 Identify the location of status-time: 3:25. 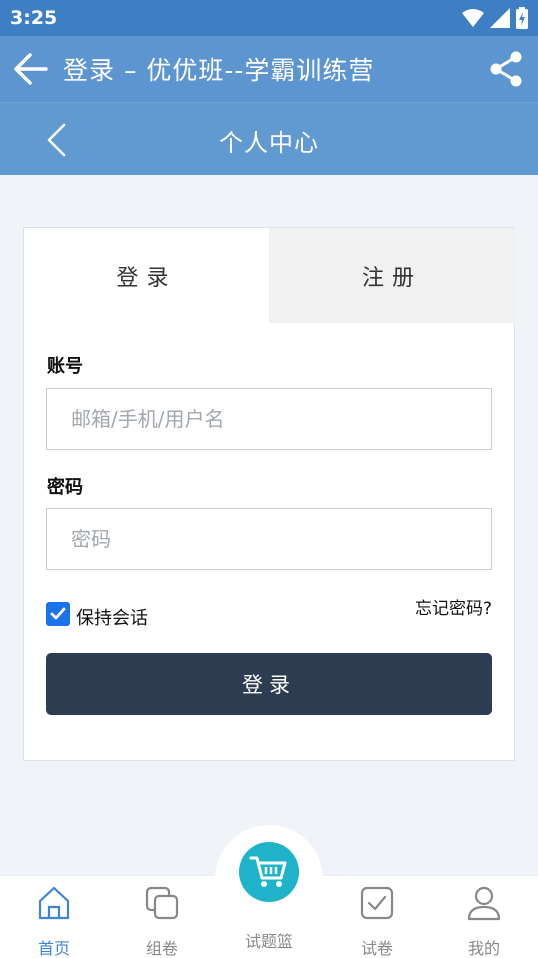
(34, 18).